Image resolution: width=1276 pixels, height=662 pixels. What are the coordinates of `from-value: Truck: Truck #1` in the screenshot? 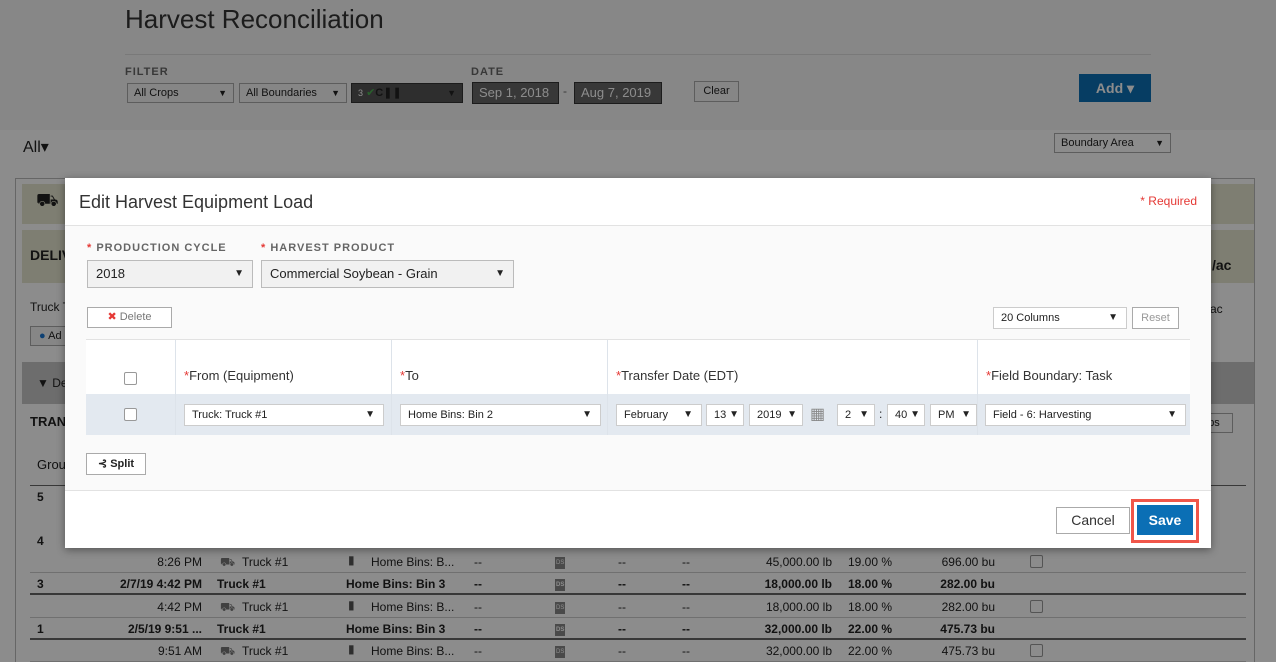 It's located at (230, 415).